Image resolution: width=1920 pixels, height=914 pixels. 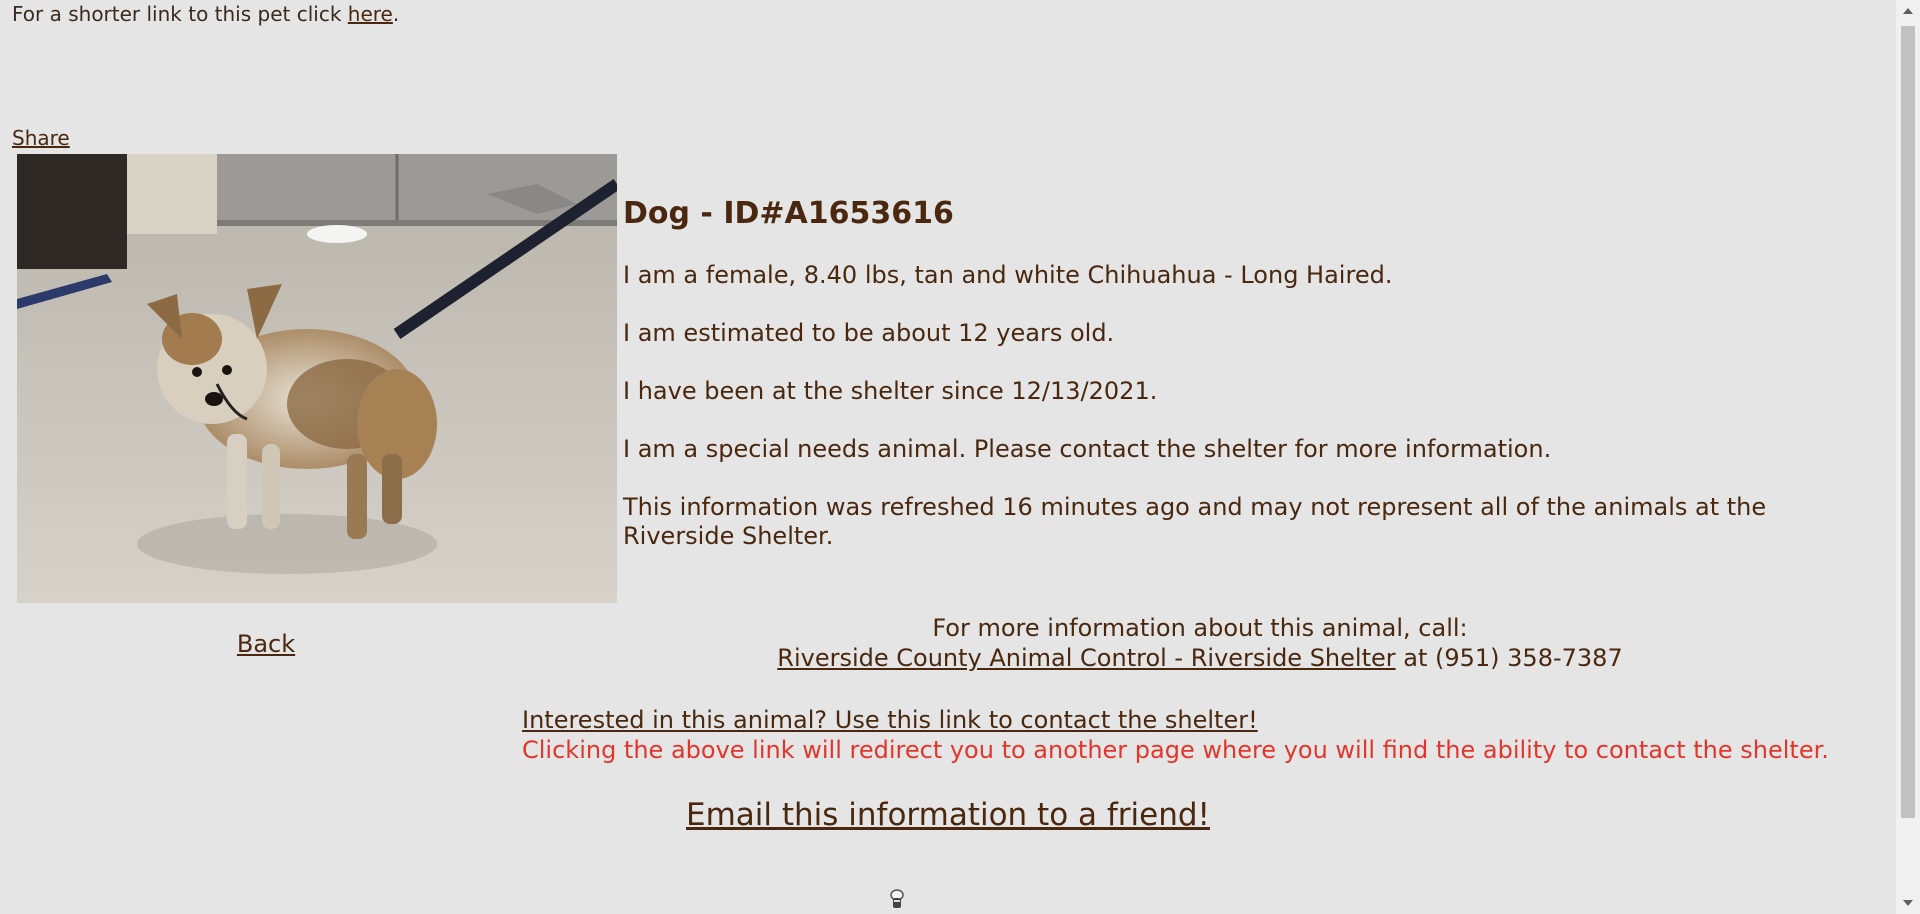 What do you see at coordinates (370, 14) in the screenshot?
I see `short-link-here: here` at bounding box center [370, 14].